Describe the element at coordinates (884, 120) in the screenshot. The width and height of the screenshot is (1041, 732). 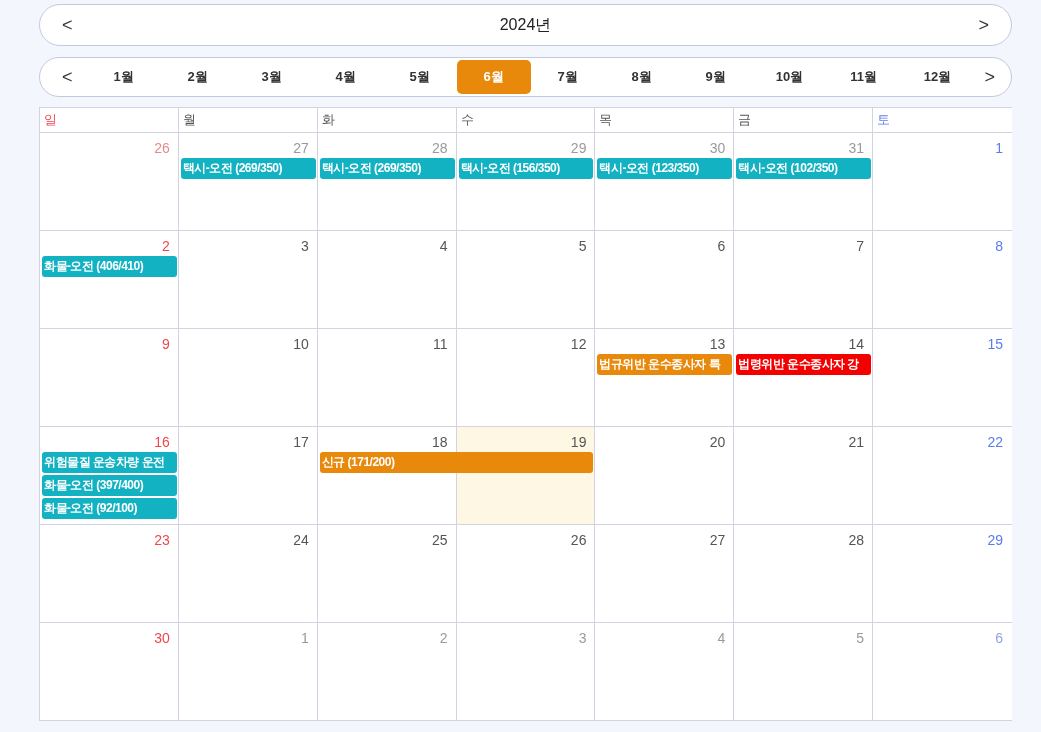
I see `weekday-header: 토` at that location.